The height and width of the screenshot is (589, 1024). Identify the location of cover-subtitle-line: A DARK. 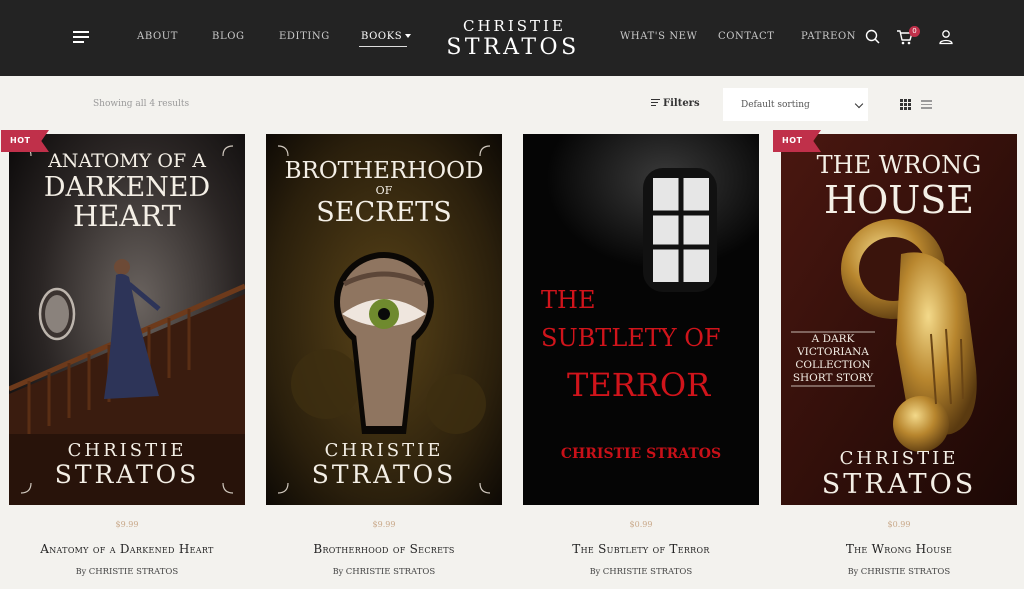
(833, 339).